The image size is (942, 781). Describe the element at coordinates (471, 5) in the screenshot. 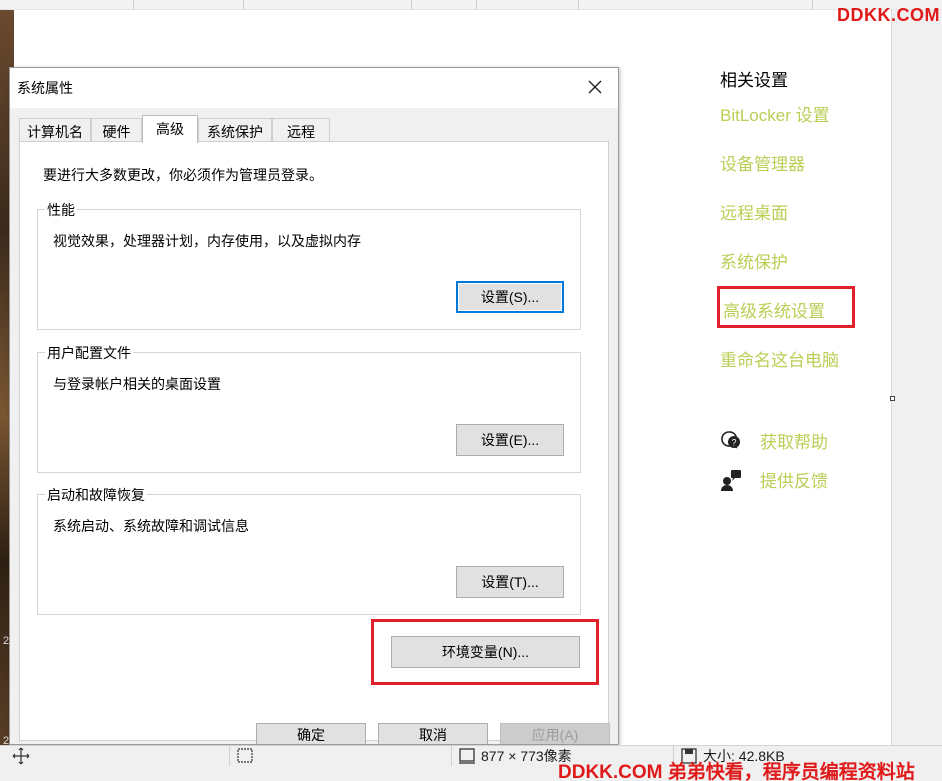

I see `paint-canvas-ruler` at that location.